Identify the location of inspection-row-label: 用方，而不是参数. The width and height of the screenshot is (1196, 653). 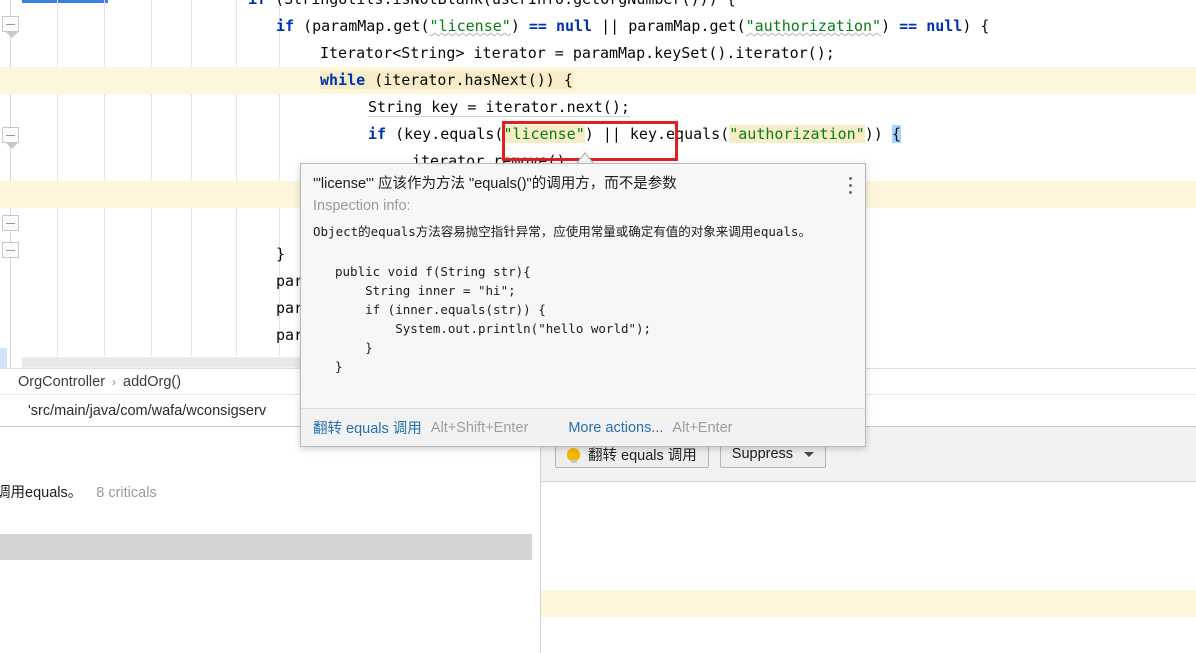
(266, 573).